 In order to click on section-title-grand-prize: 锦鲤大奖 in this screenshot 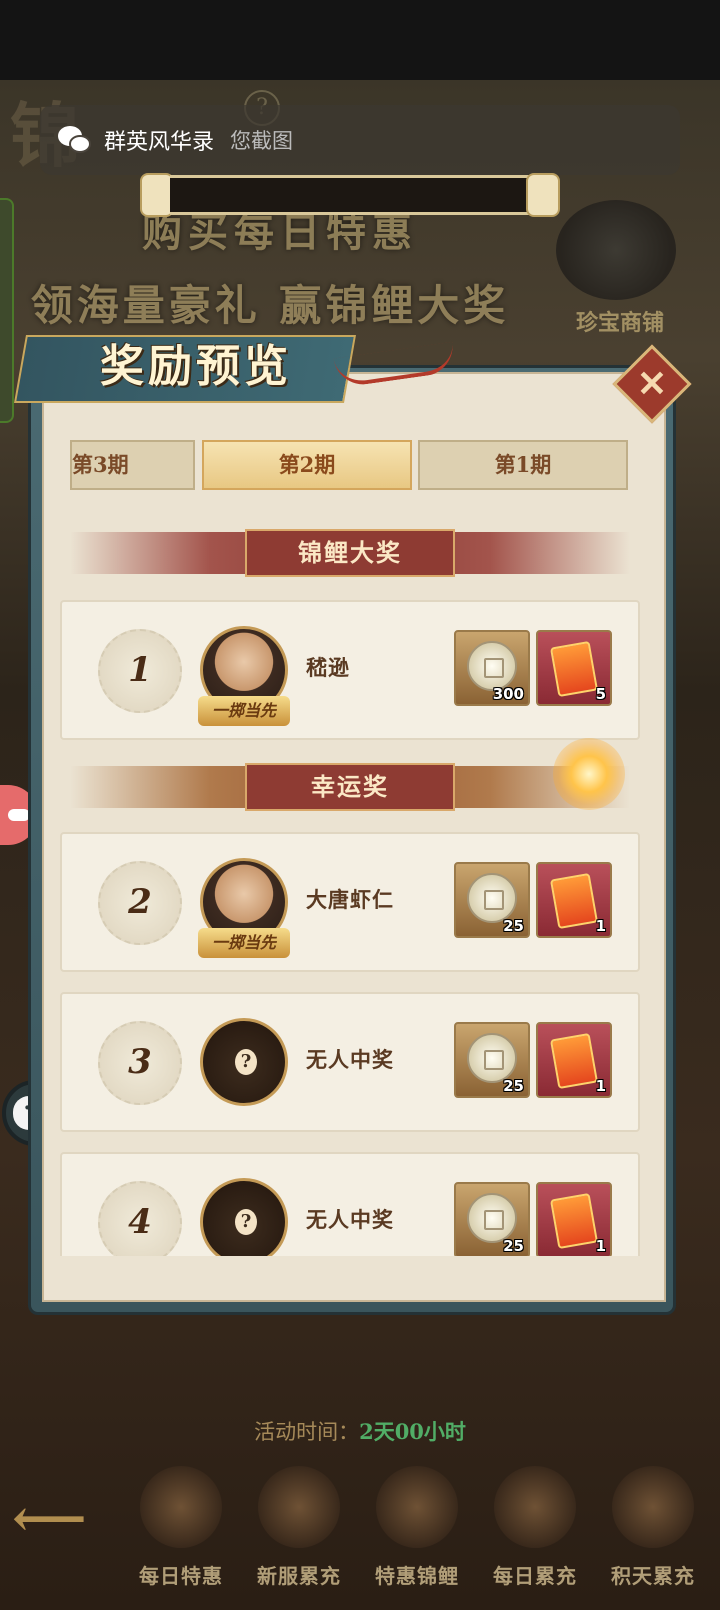, I will do `click(350, 553)`.